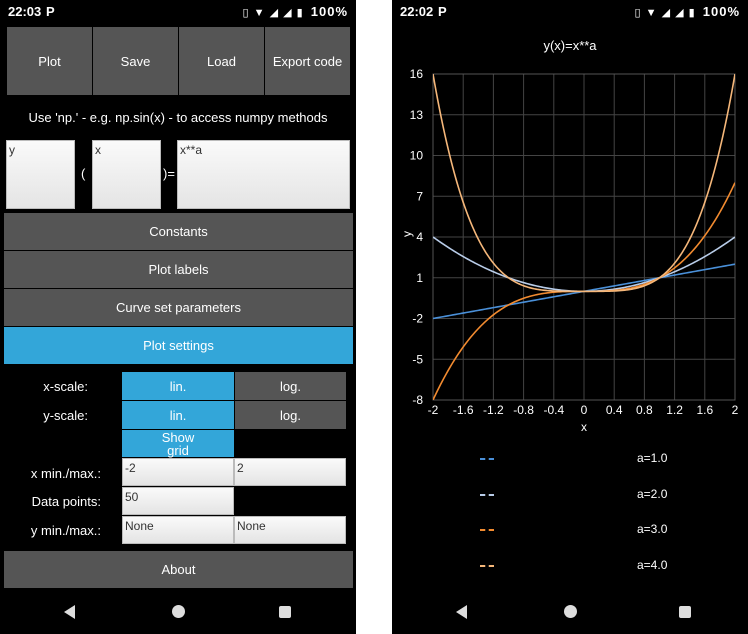 The width and height of the screenshot is (748, 634). Describe the element at coordinates (221, 61) in the screenshot. I see `load-button: Load` at that location.